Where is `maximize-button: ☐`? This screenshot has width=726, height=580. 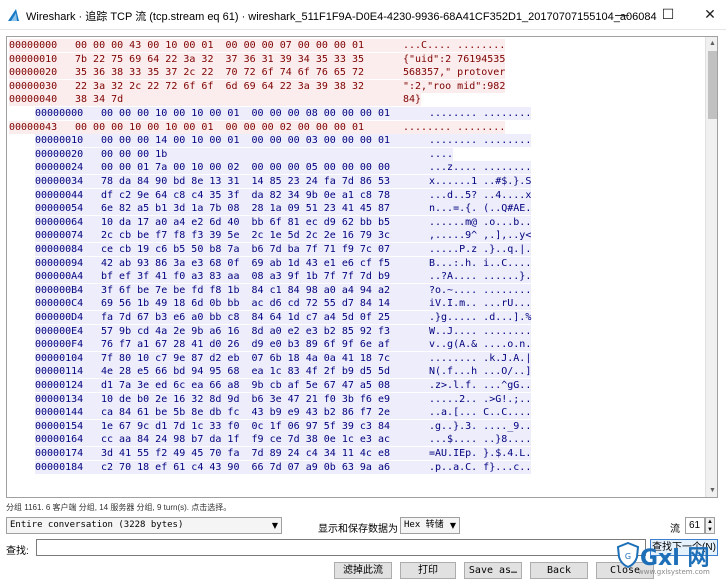
maximize-button: ☐ is located at coordinates (668, 14).